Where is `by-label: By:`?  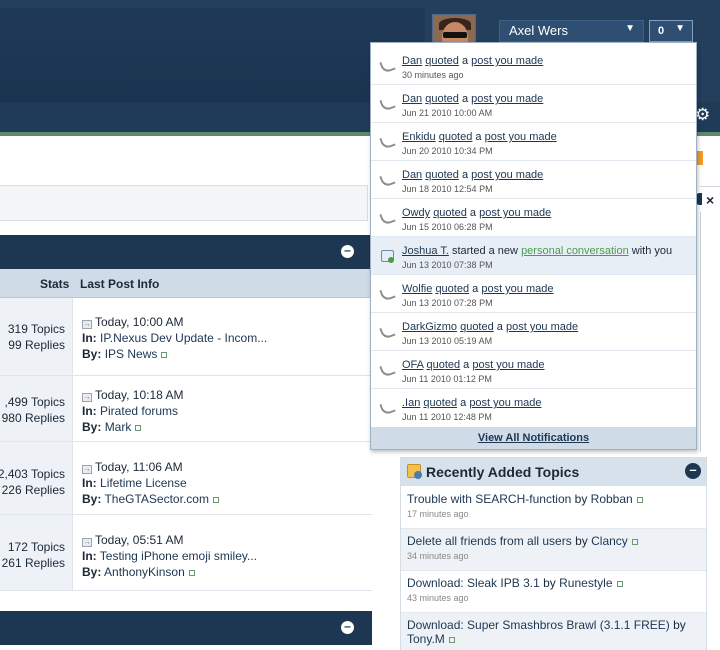 by-label: By: is located at coordinates (92, 427).